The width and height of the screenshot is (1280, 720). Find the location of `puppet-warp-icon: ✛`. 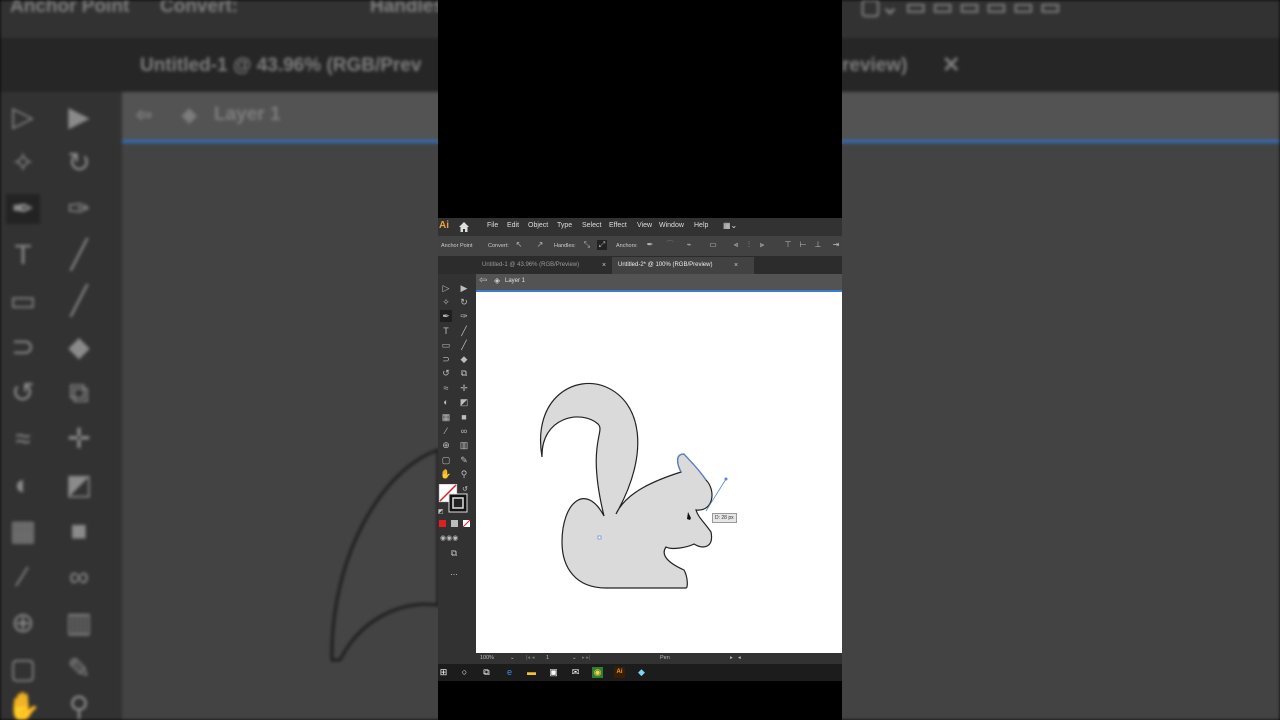

puppet-warp-icon: ✛ is located at coordinates (464, 388).